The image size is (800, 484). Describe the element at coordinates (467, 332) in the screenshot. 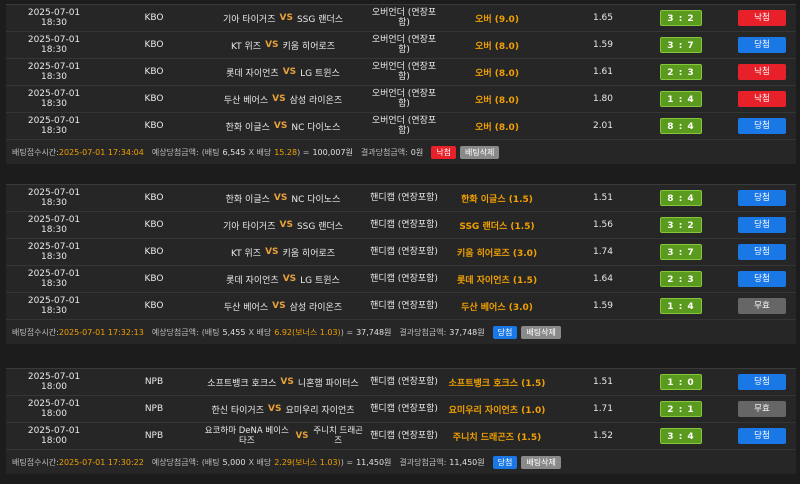

I see `result-amount: 37,748원` at that location.